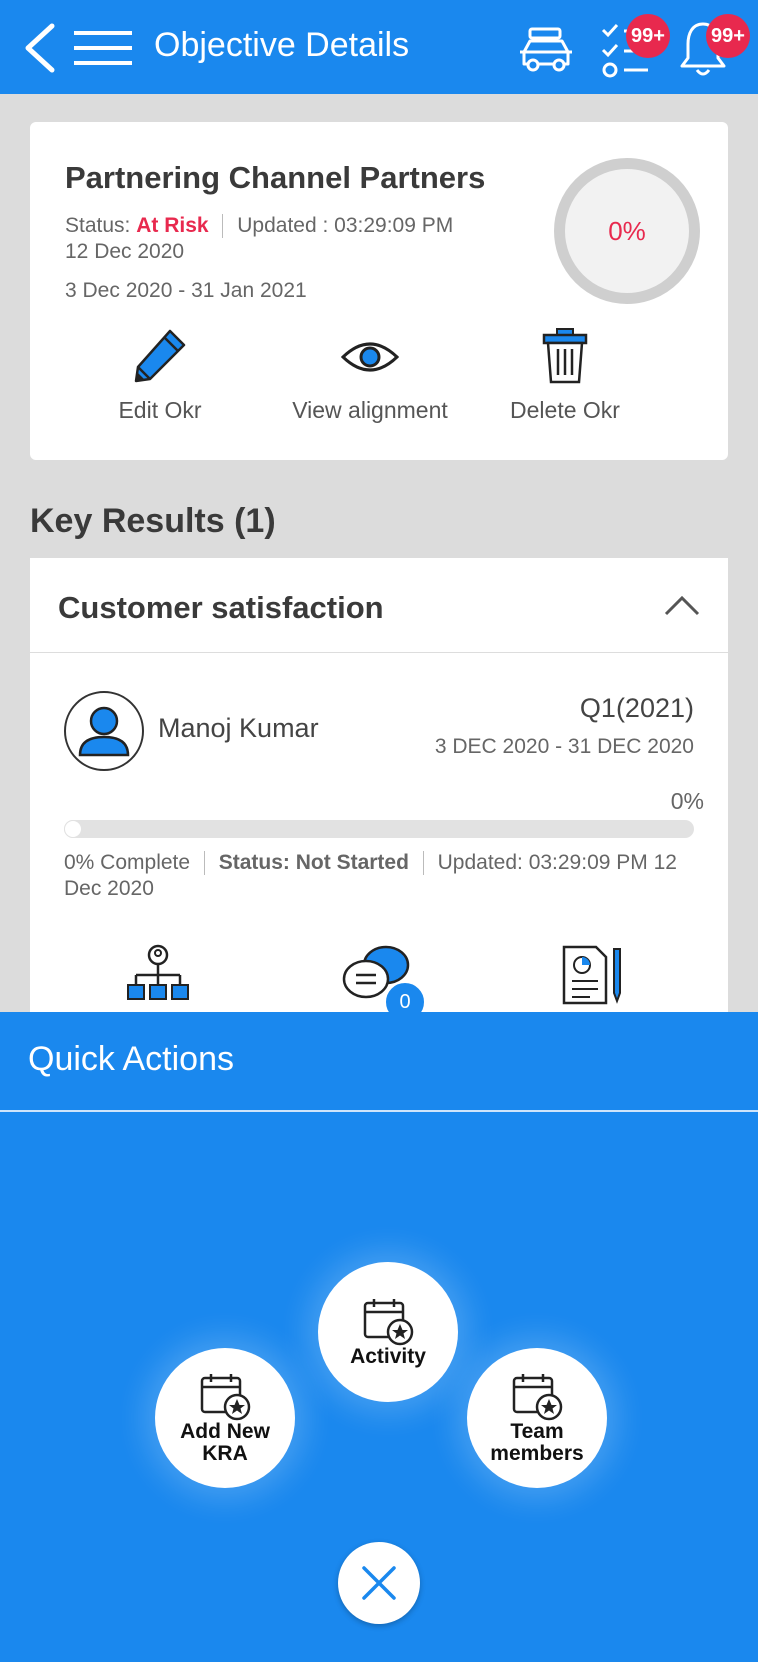 Image resolution: width=758 pixels, height=1662 pixels. What do you see at coordinates (537, 1442) in the screenshot?
I see `quick-action-label: Team members` at bounding box center [537, 1442].